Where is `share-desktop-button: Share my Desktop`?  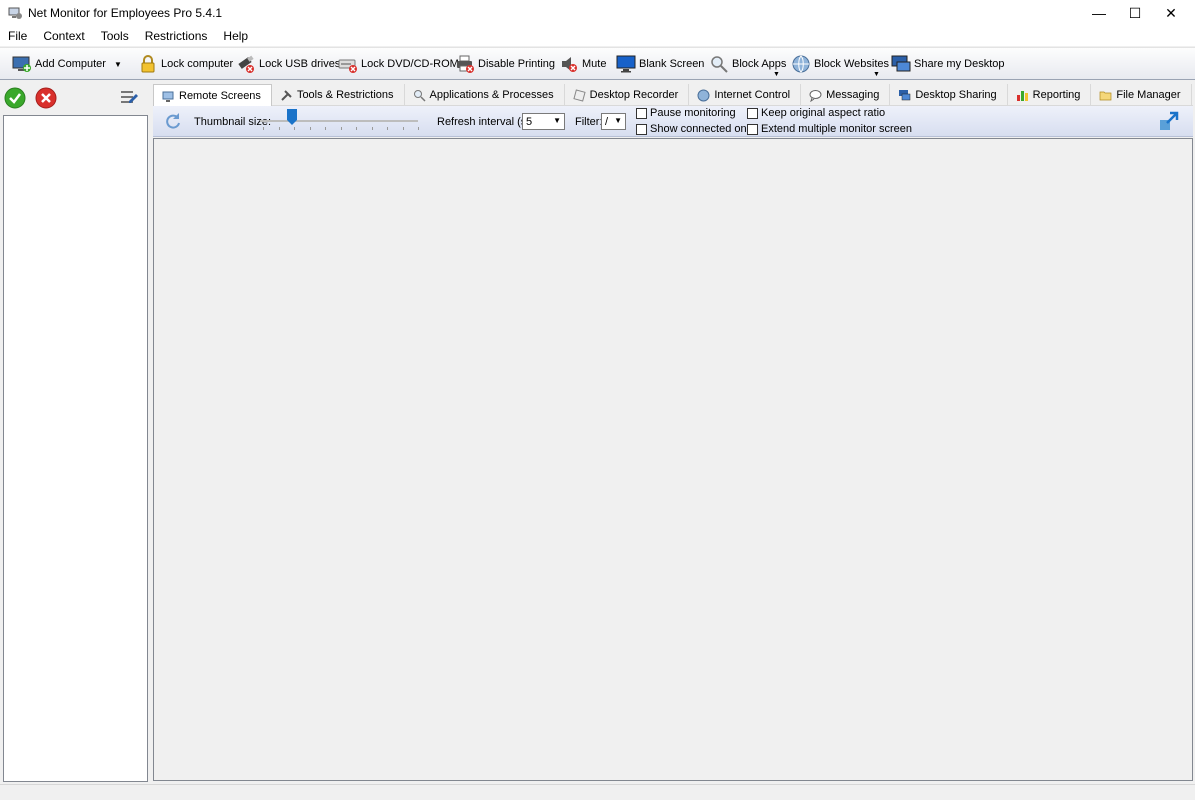 share-desktop-button: Share my Desktop is located at coordinates (947, 64).